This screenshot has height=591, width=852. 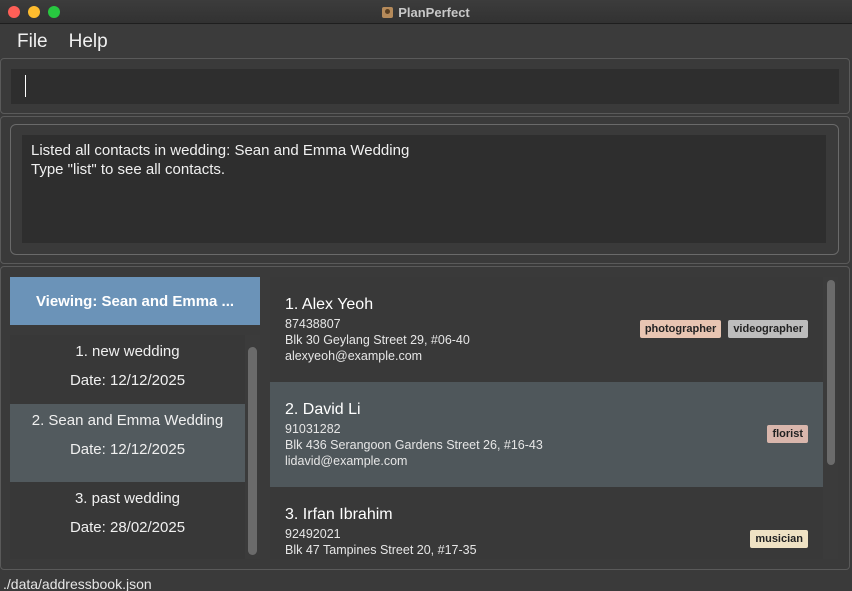 I want to click on person-email: alexyeoh@example.com, so click(x=354, y=356).